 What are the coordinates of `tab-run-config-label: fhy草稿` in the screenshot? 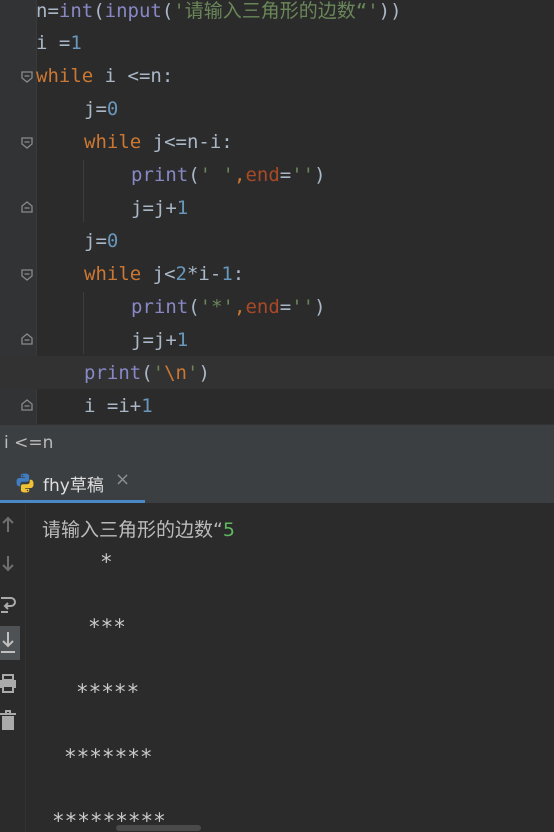 It's located at (73, 486).